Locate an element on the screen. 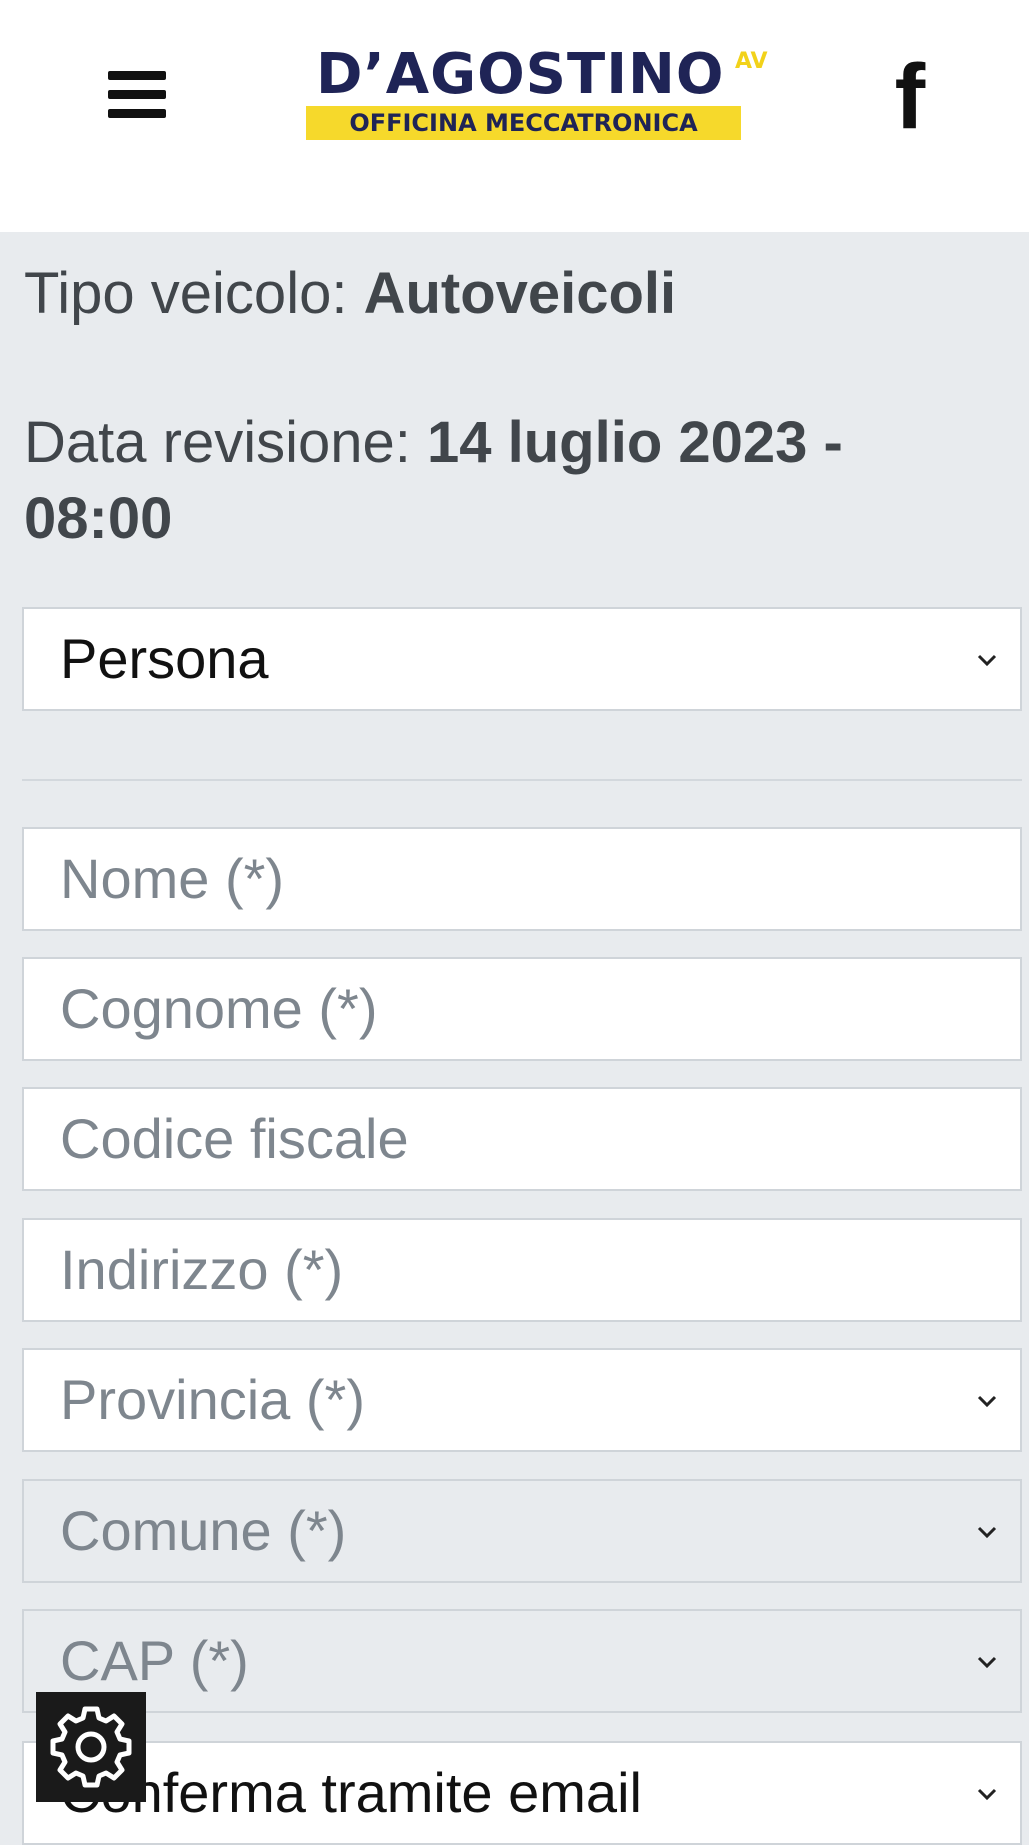  site-header: D’AGOSTINO AV OFFICINA MECCATRONICA f is located at coordinates (514, 116).